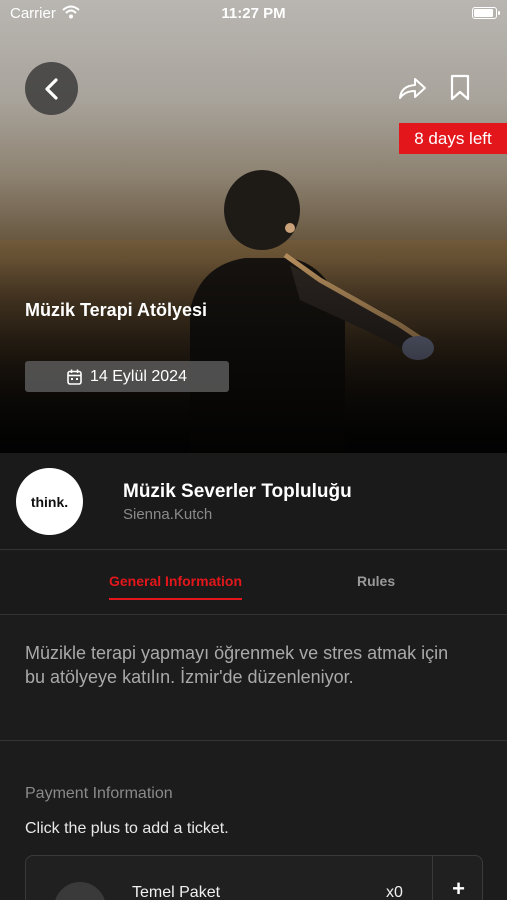 The width and height of the screenshot is (507, 900). Describe the element at coordinates (253, 583) in the screenshot. I see `tab-bar: General Information Rules` at that location.